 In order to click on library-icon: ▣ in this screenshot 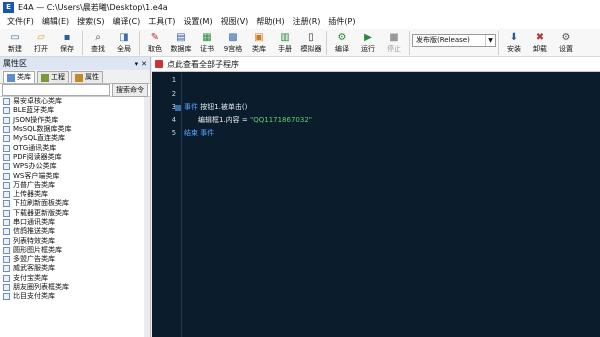, I will do `click(259, 37)`.